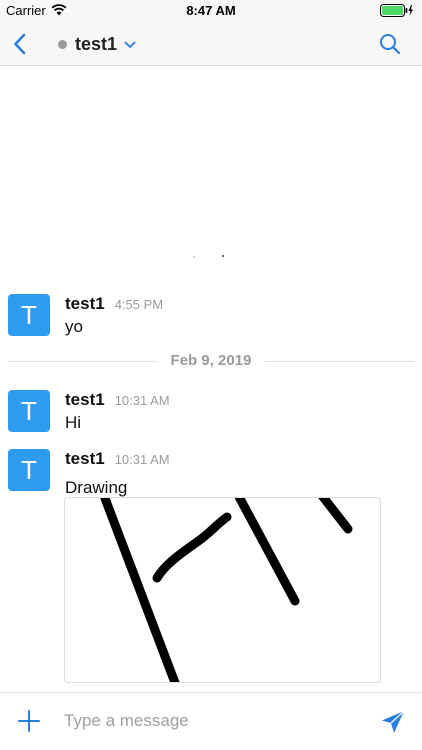 The height and width of the screenshot is (750, 422). What do you see at coordinates (339, 361) in the screenshot?
I see `divider-line` at bounding box center [339, 361].